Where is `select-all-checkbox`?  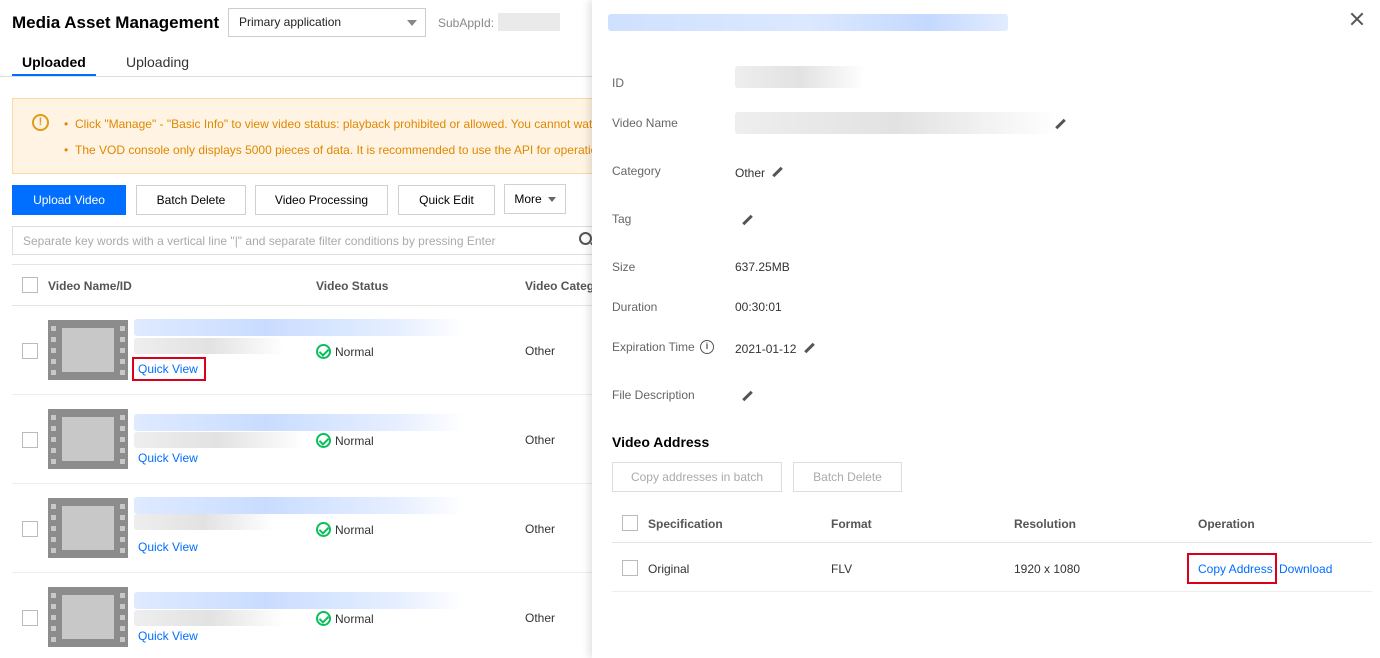 select-all-checkbox is located at coordinates (30, 285).